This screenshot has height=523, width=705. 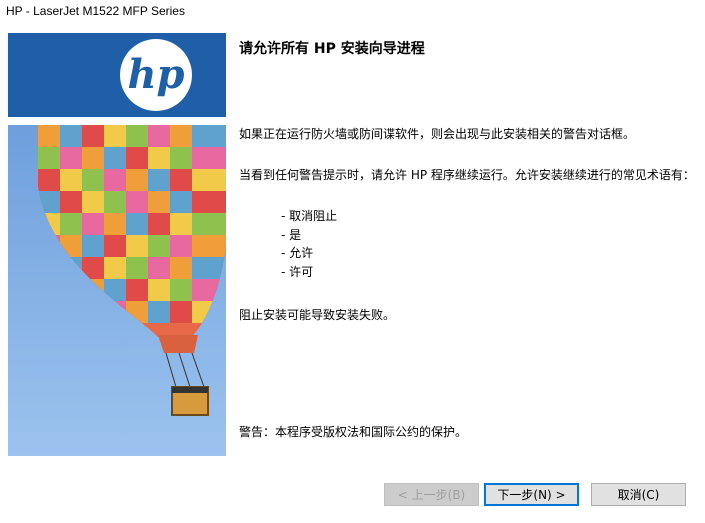 I want to click on cancel-button: 取消(C), so click(x=638, y=494).